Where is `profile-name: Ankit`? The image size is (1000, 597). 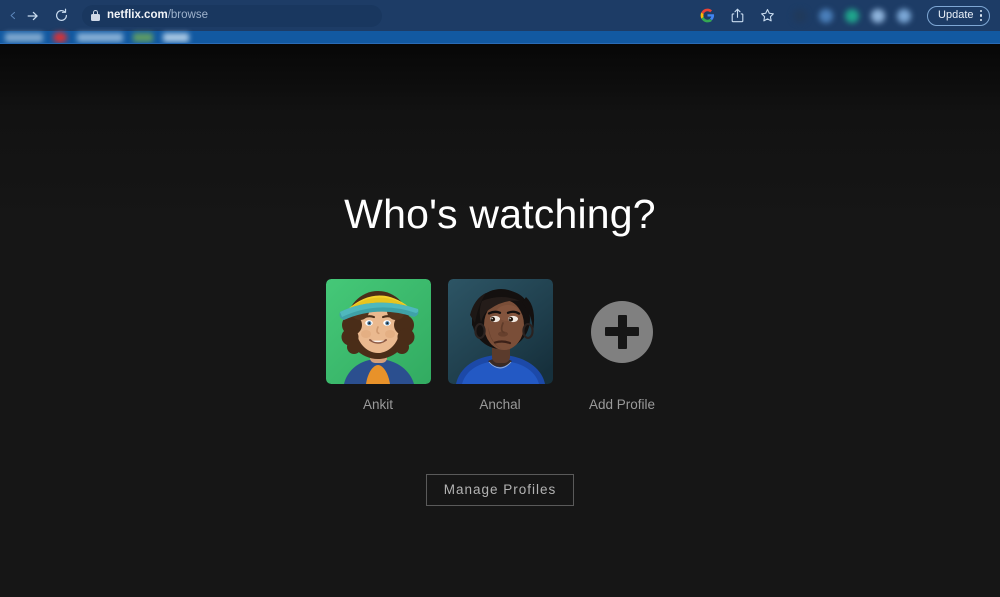
profile-name: Ankit is located at coordinates (377, 404).